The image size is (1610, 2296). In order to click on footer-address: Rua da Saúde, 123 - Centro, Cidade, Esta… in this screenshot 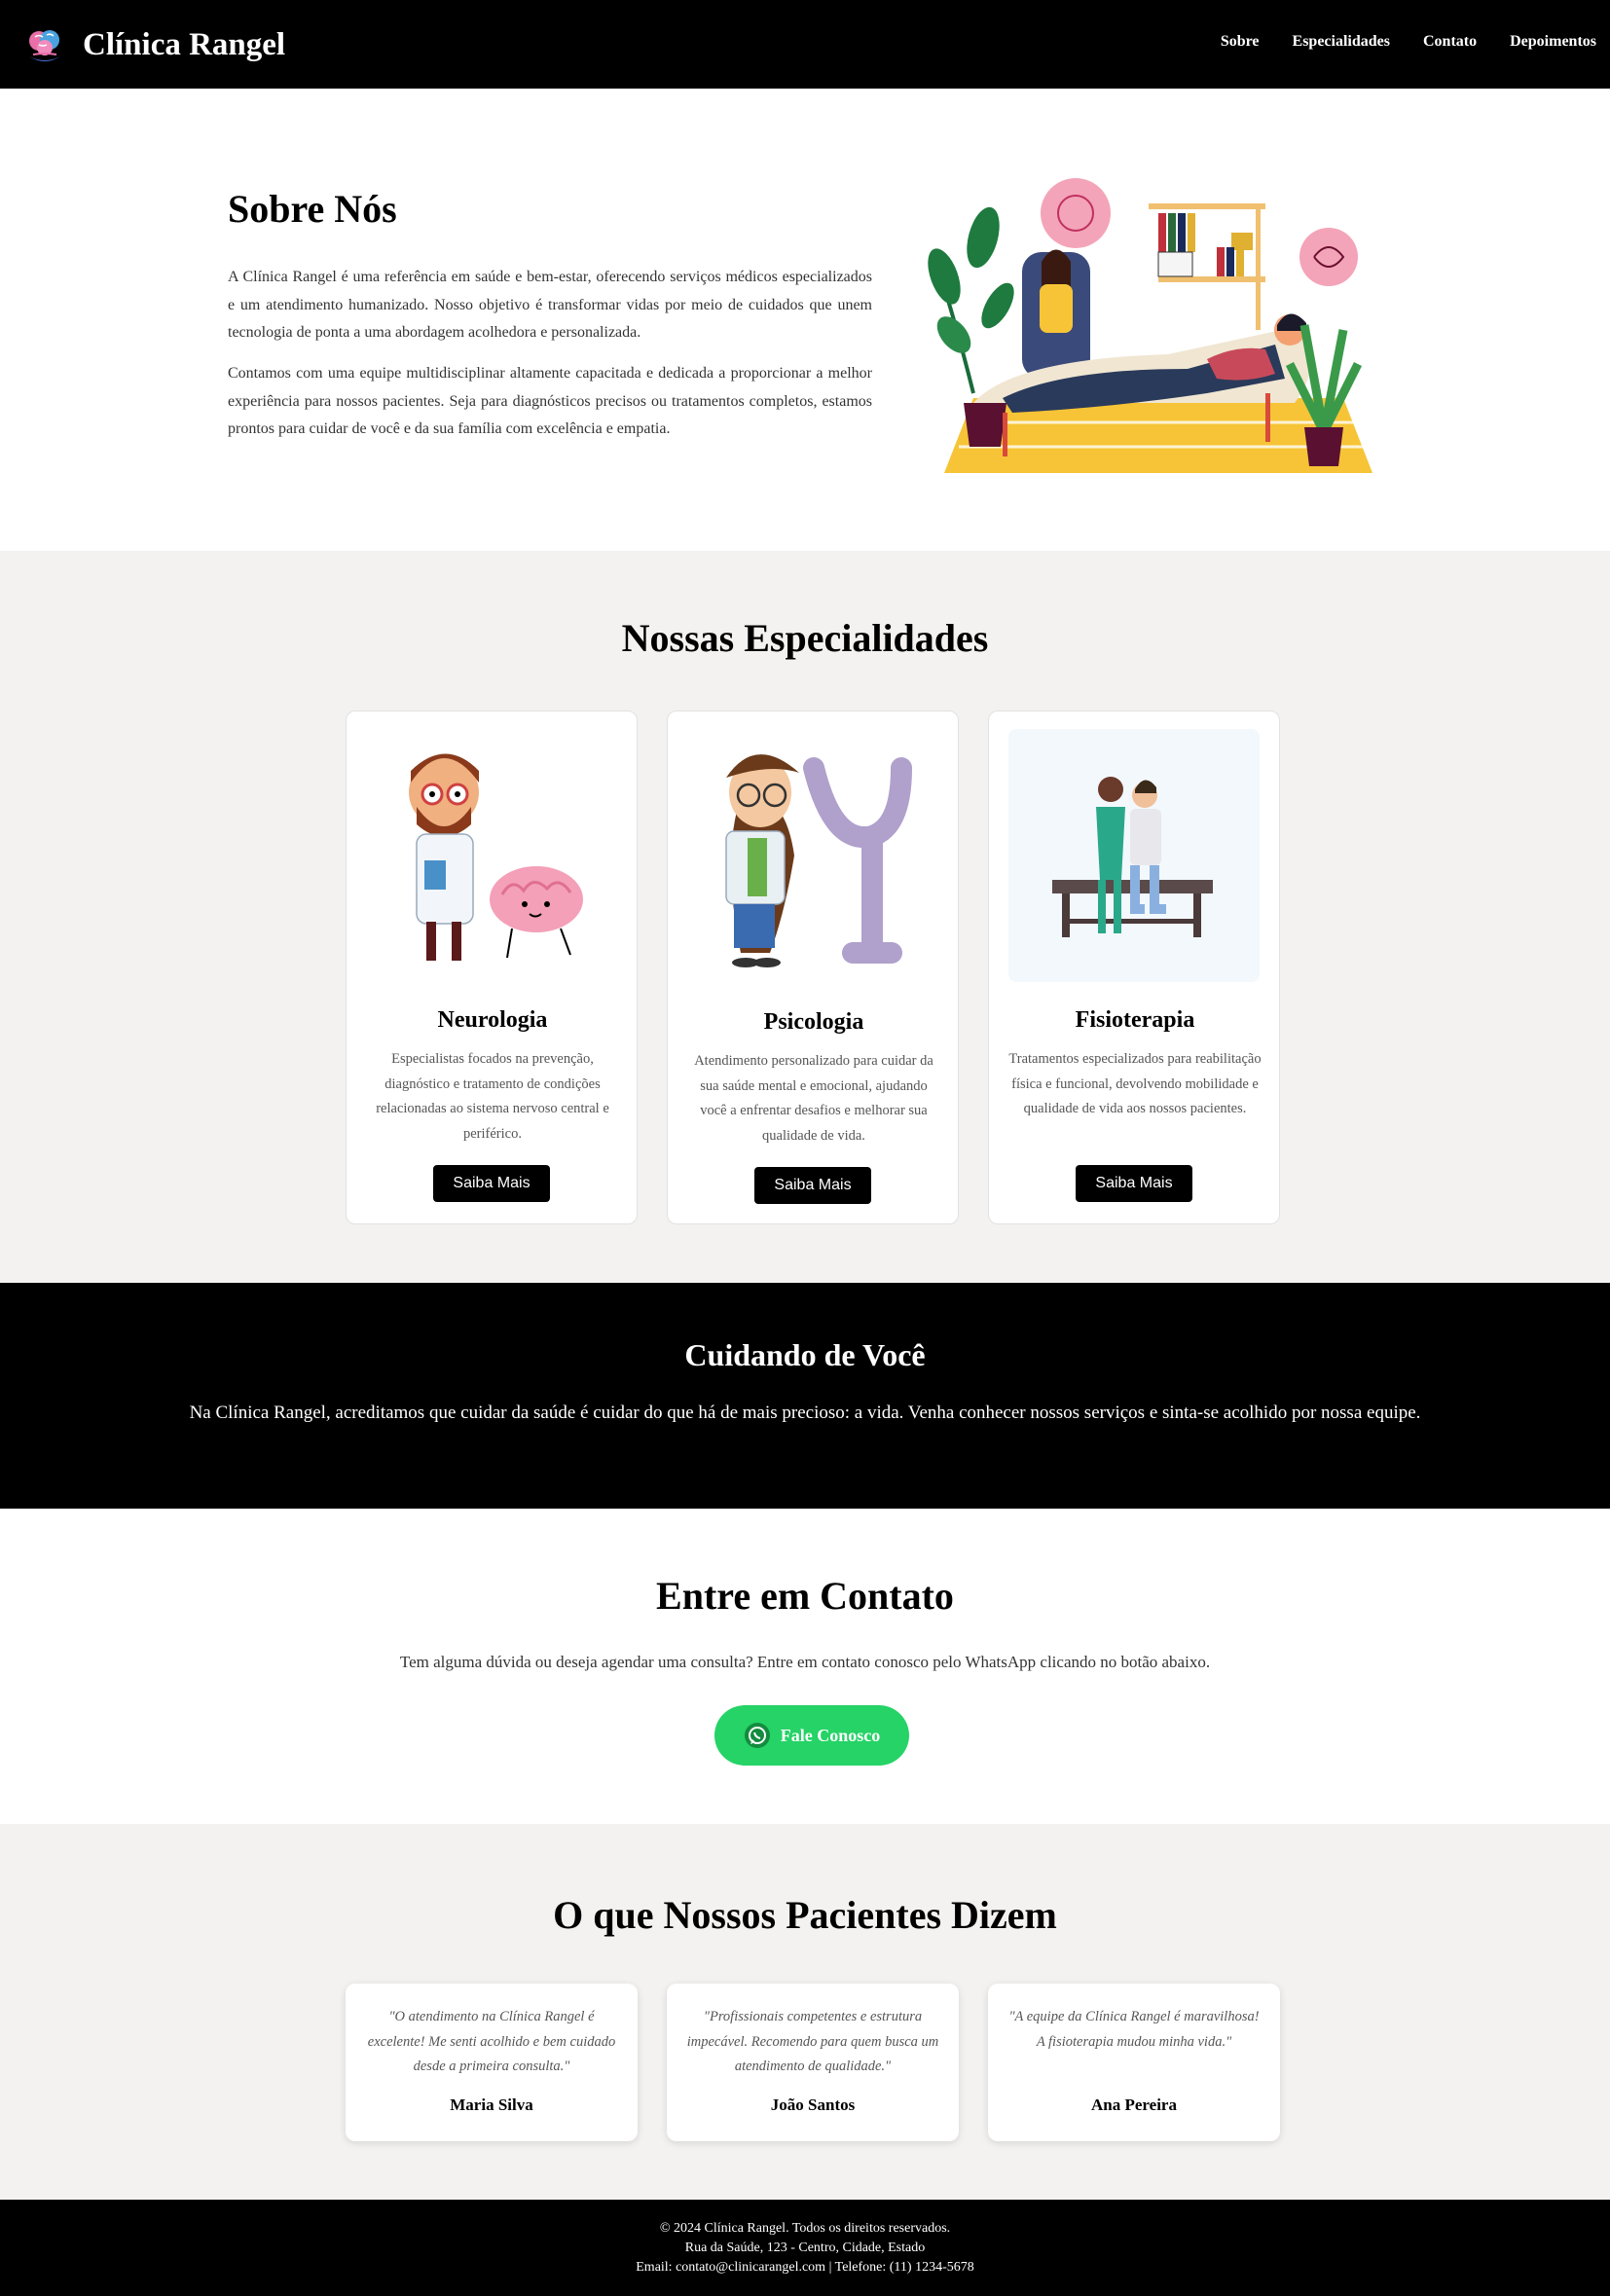, I will do `click(805, 2248)`.